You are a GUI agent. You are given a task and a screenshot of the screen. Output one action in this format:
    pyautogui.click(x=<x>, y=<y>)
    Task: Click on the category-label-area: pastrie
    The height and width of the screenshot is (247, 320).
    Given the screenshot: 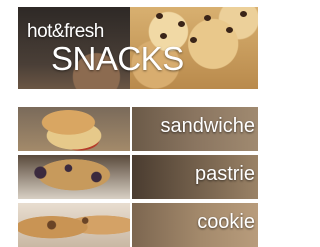 What is the action you would take?
    pyautogui.click(x=195, y=177)
    